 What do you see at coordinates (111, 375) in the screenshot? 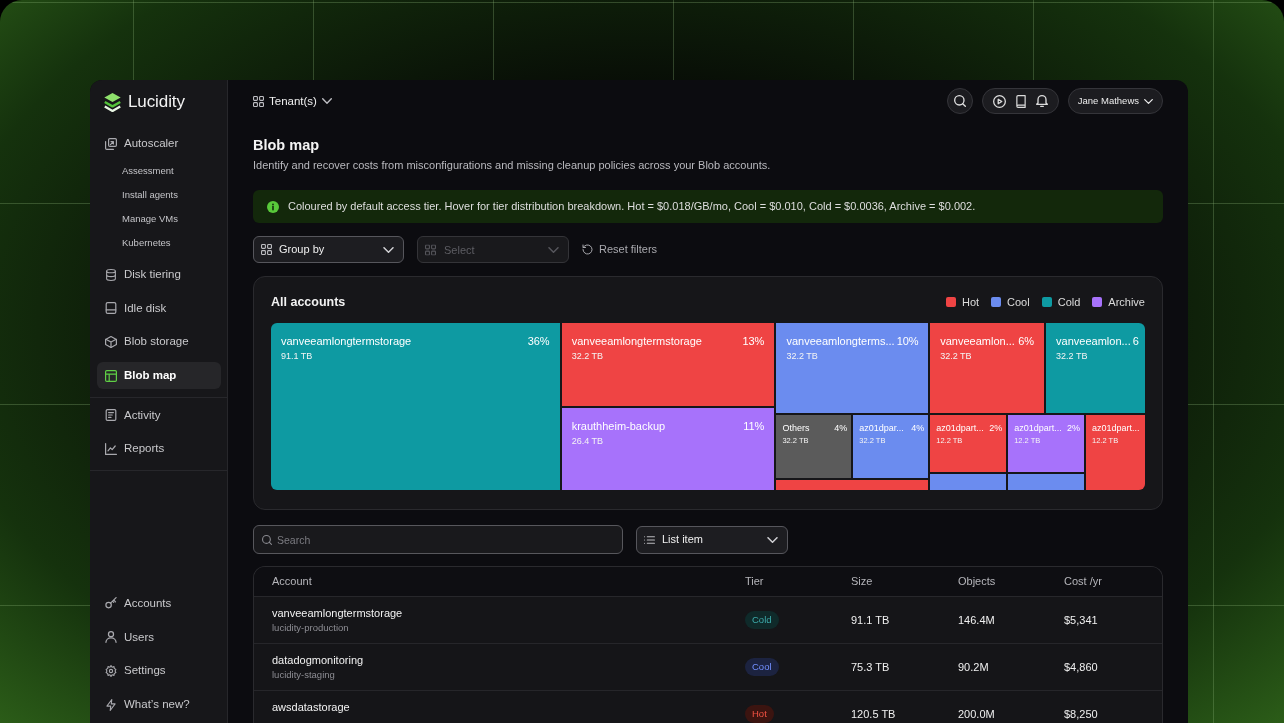
I see `layout-icon` at bounding box center [111, 375].